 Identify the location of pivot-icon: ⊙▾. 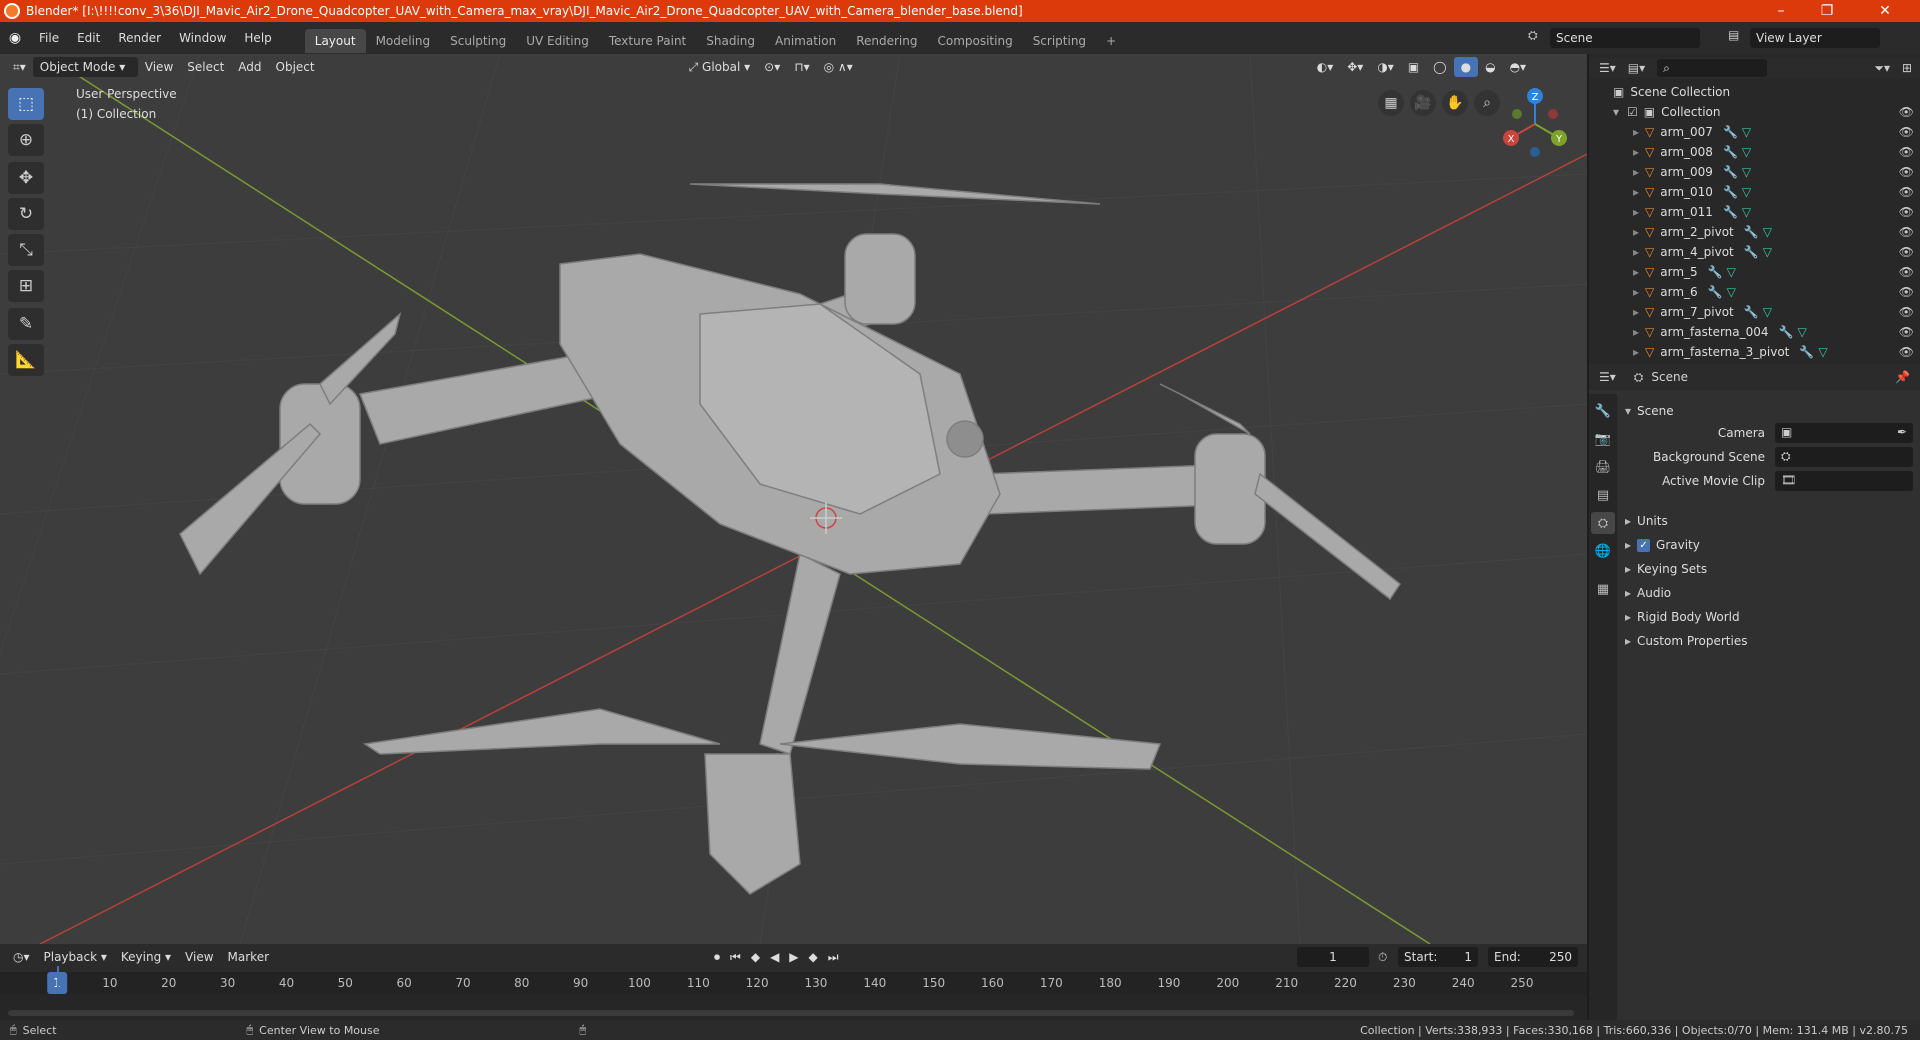
(772, 67).